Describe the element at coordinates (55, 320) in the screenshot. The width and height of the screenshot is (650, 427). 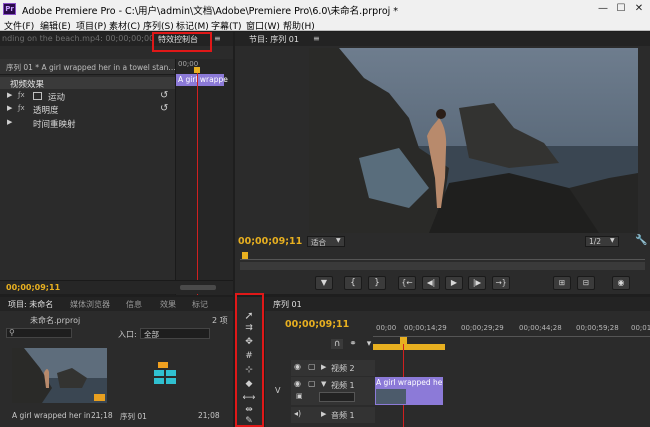
I see `project-file-name: 未命名.prproj` at that location.